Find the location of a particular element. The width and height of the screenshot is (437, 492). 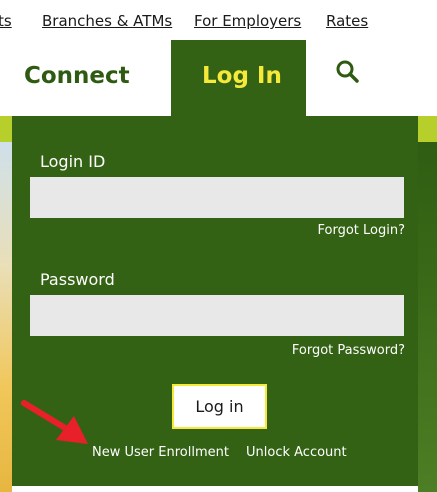

nav-link-branches-atms: Branches & ATMs is located at coordinates (107, 21).